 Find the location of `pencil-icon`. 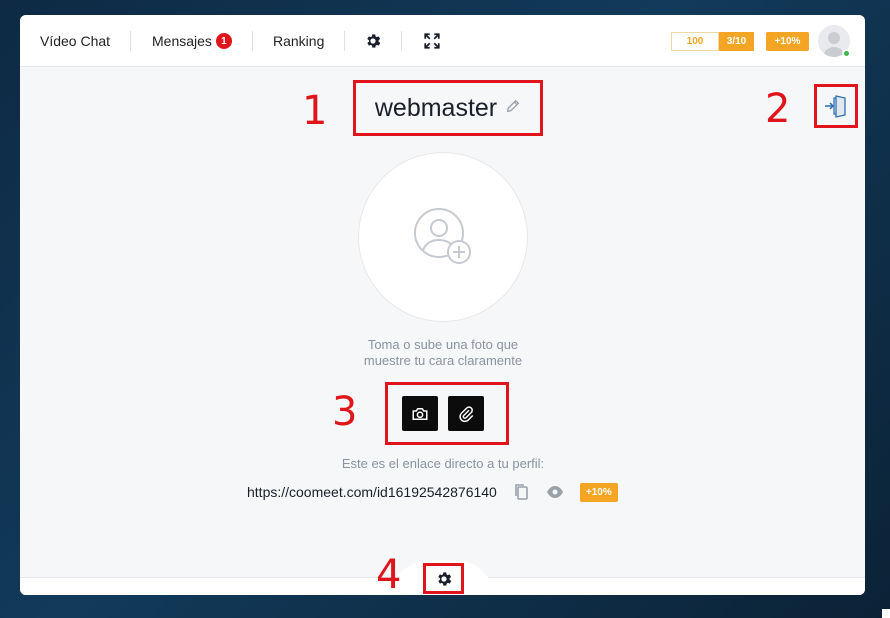

pencil-icon is located at coordinates (513, 105).